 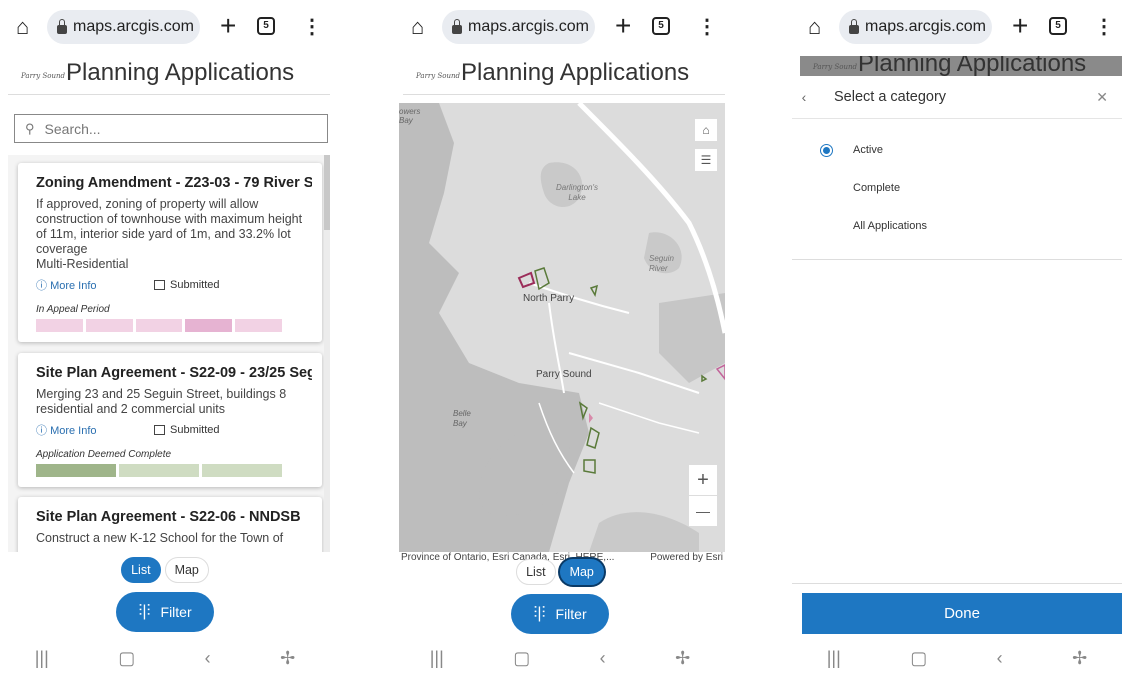 I want to click on close-icon: ✕, so click(x=1102, y=97).